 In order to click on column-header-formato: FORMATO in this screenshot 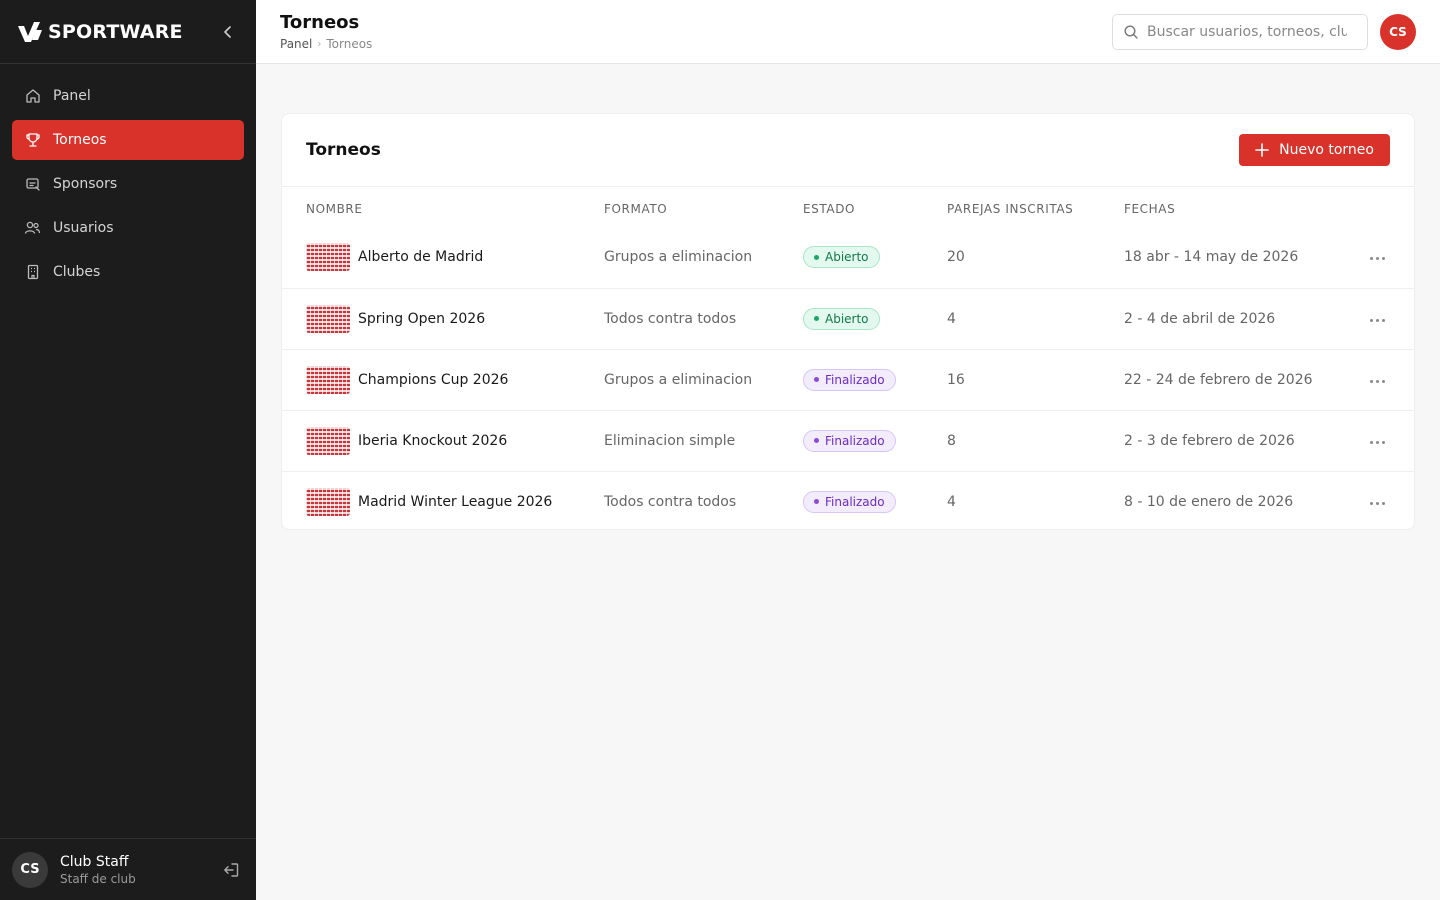, I will do `click(703, 207)`.